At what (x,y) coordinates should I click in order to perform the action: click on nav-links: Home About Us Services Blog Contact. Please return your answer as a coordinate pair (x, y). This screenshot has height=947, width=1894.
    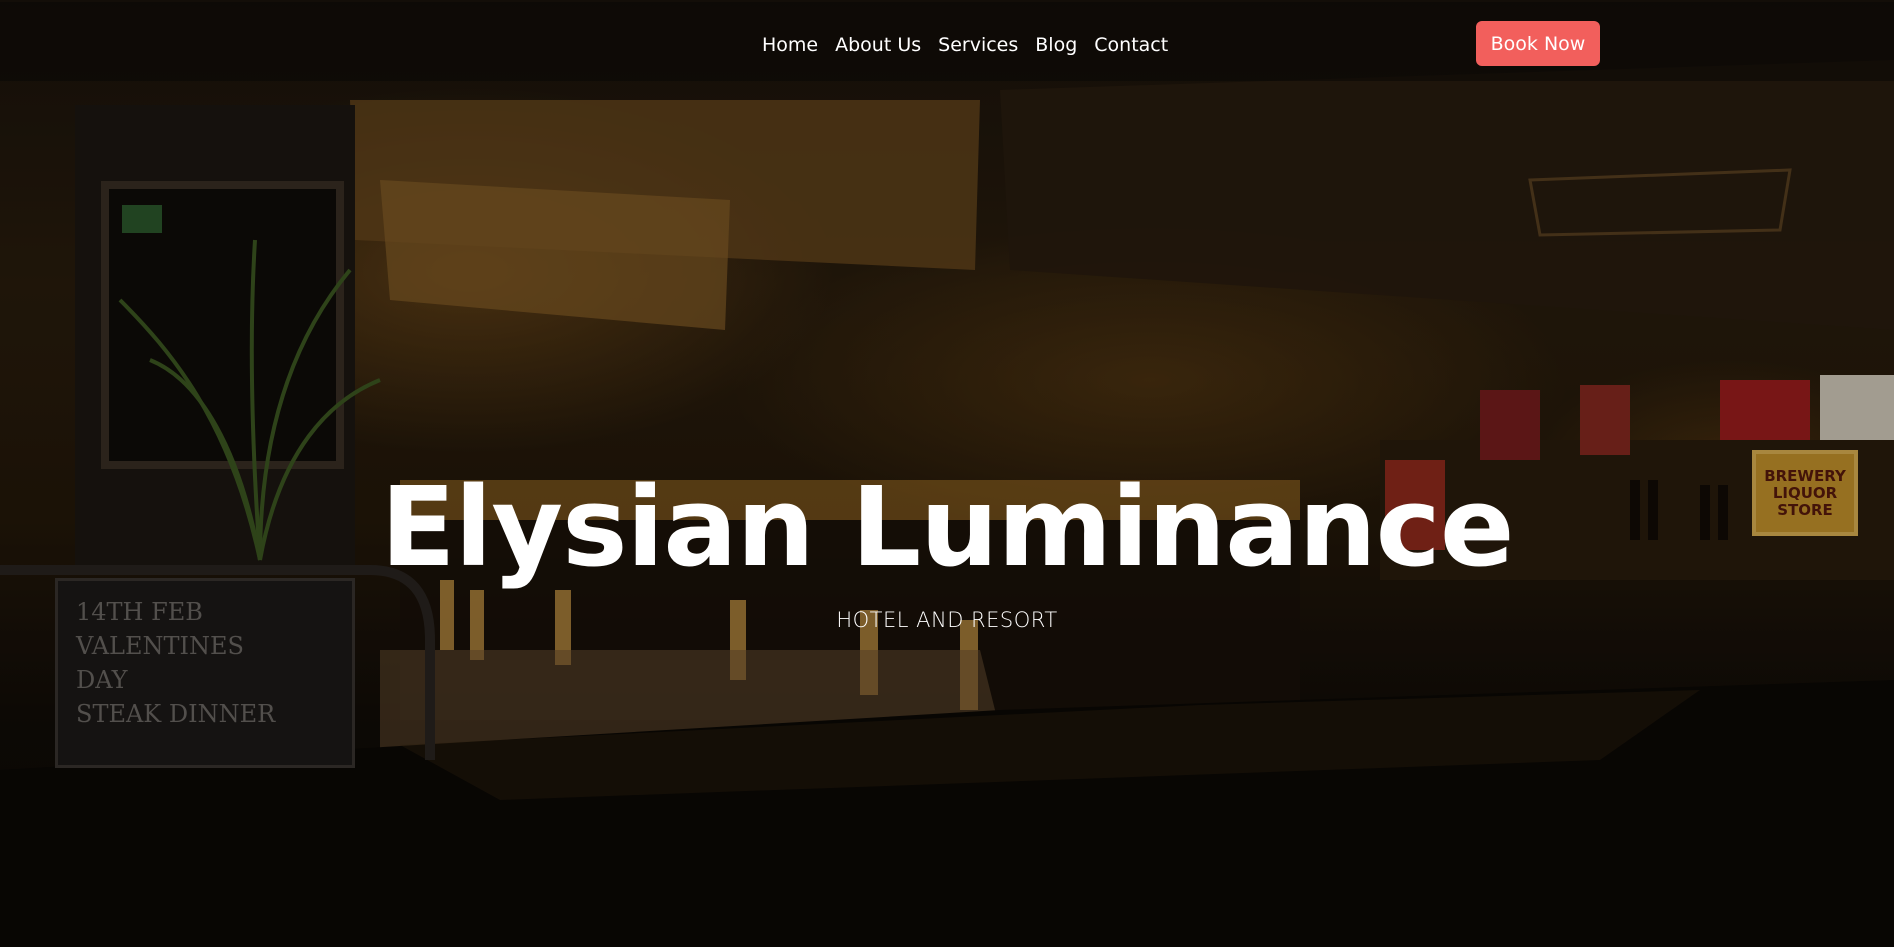
    Looking at the image, I should click on (973, 45).